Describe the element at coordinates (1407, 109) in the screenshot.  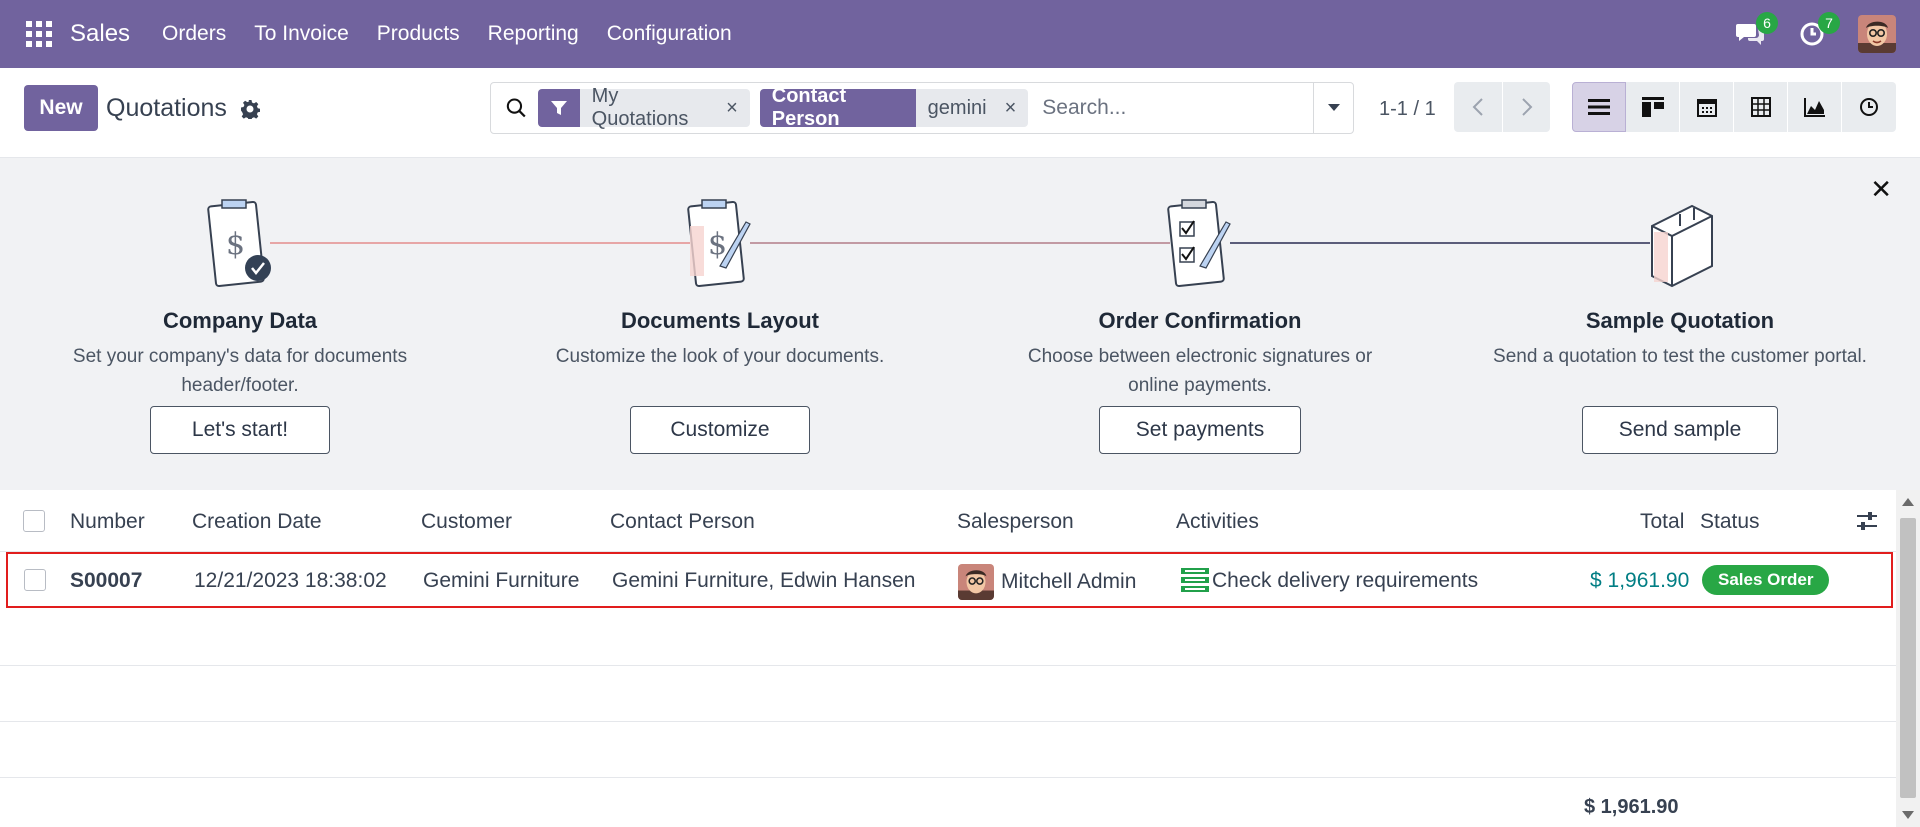
I see `pager-value: 1-1 / 1` at that location.